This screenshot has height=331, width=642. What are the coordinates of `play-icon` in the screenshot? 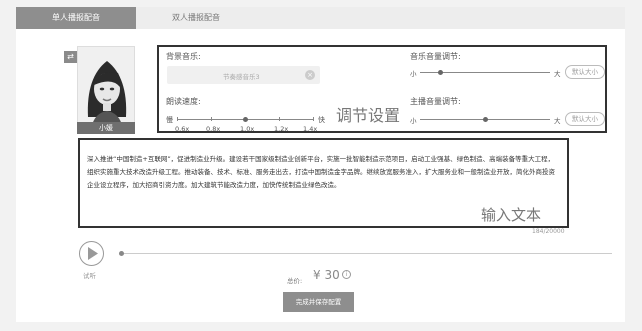 It's located at (93, 253).